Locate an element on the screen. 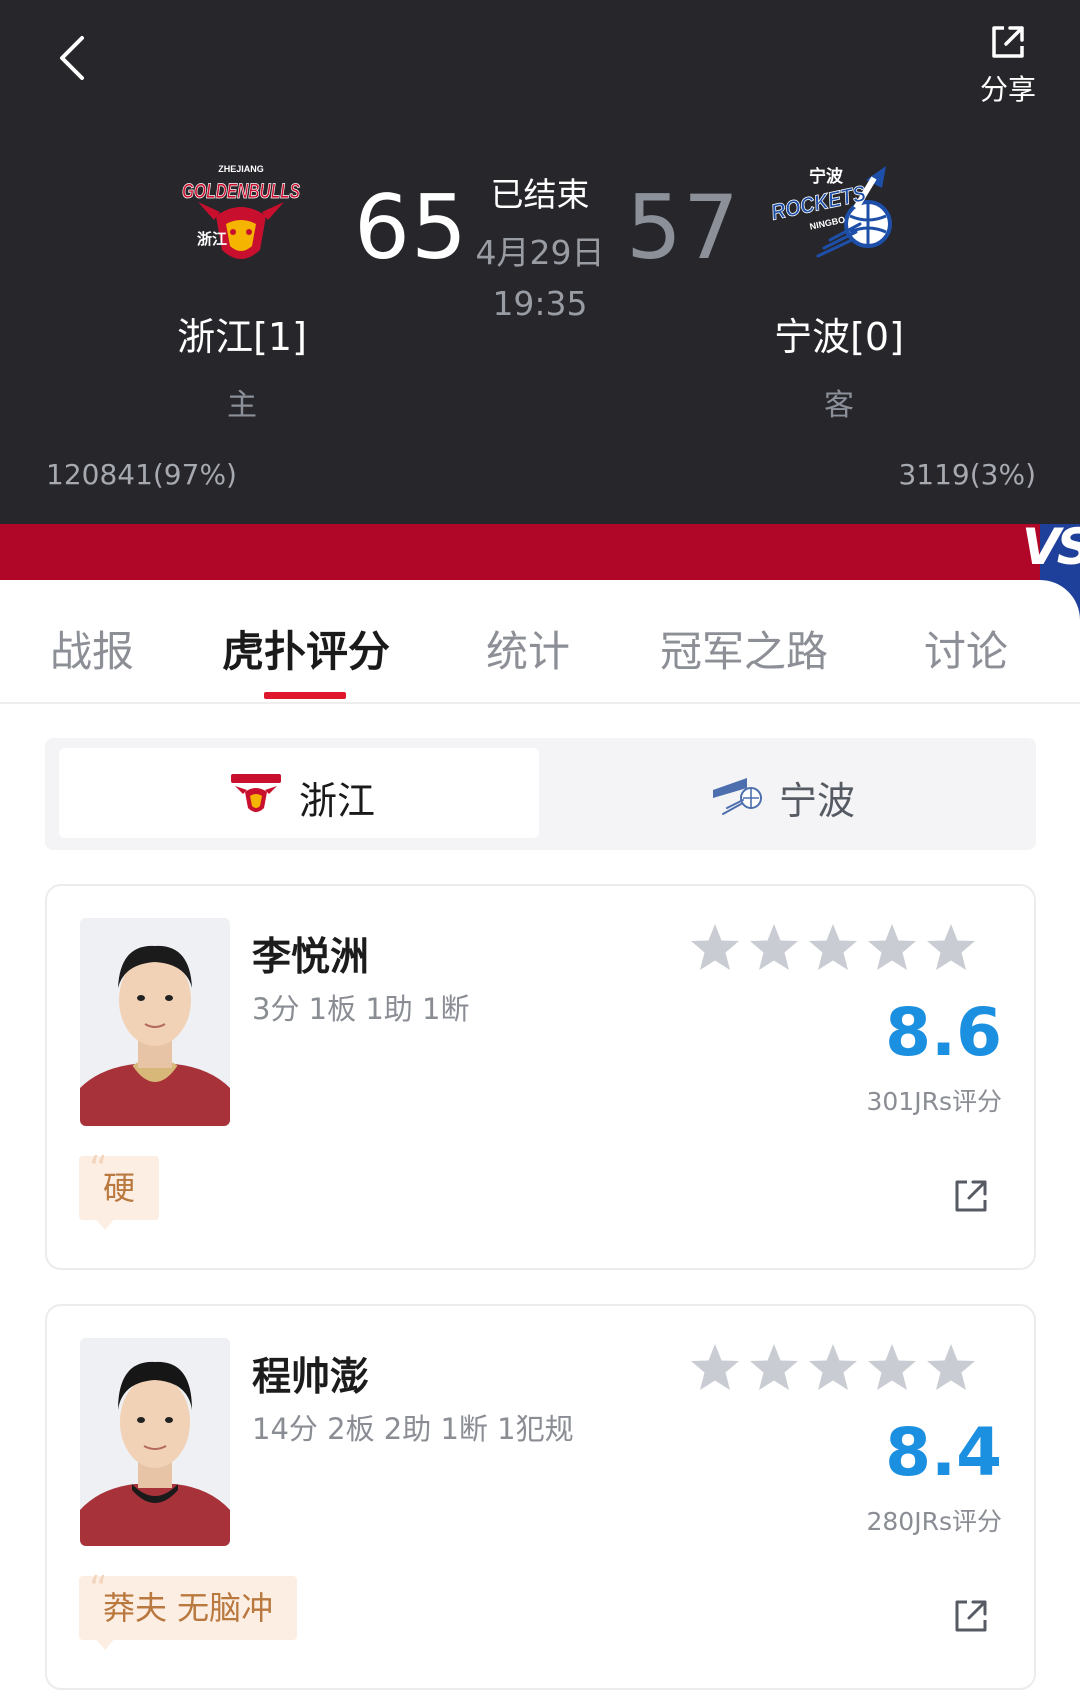  comment-tag: “ 莽夫 无脑冲 is located at coordinates (188, 1605).